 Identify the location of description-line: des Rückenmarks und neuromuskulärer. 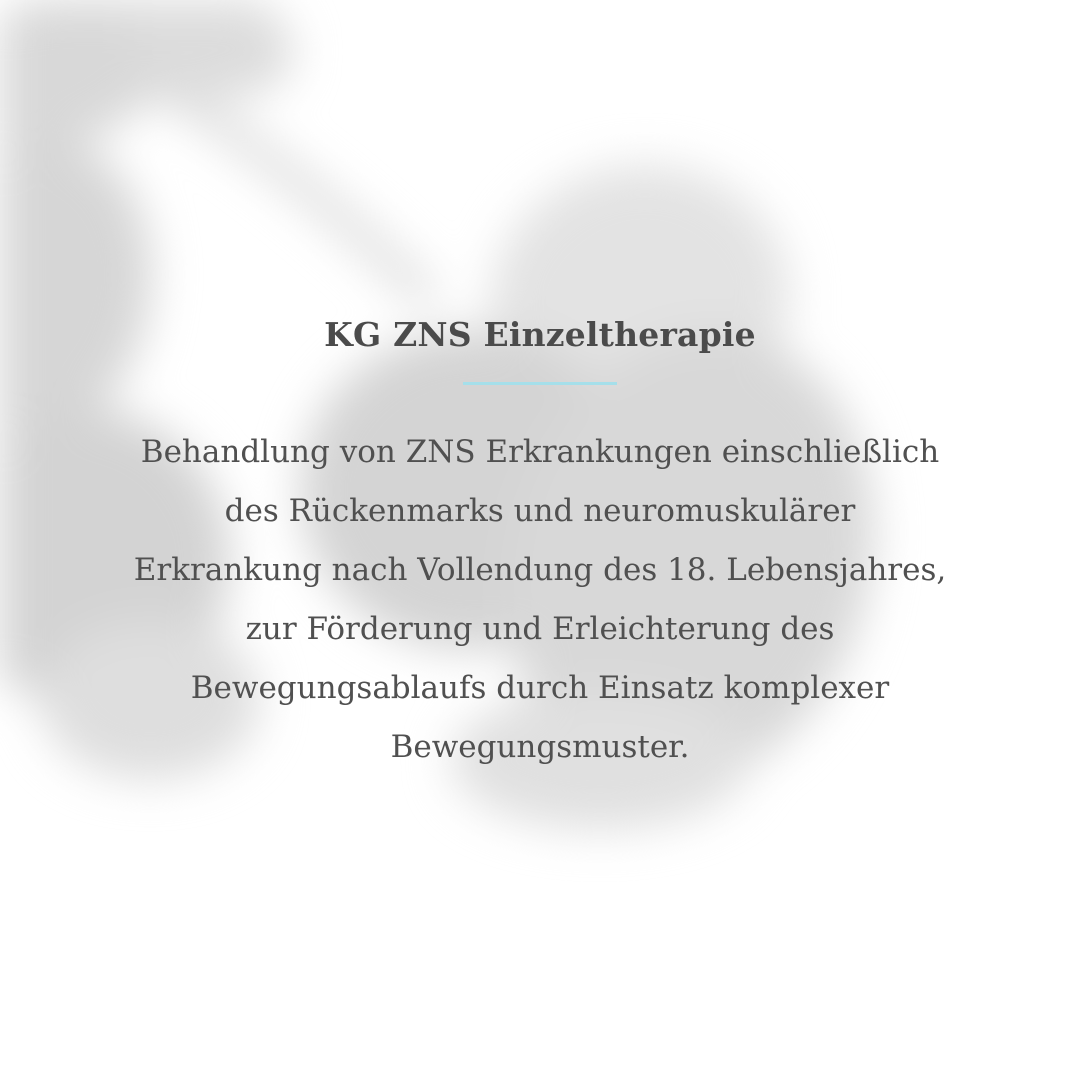
(540, 511).